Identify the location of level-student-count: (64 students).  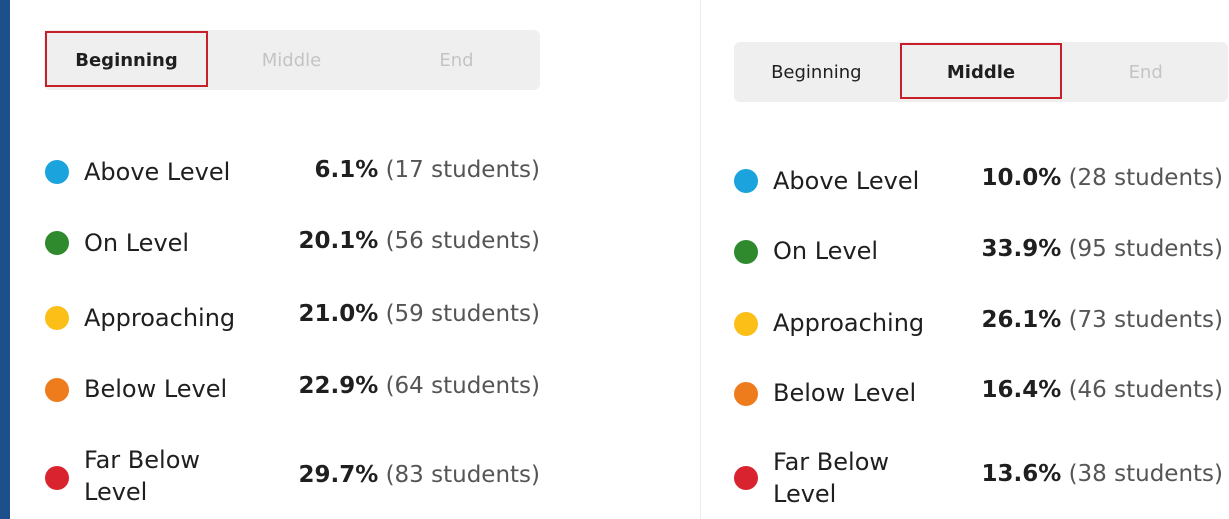
(462, 386).